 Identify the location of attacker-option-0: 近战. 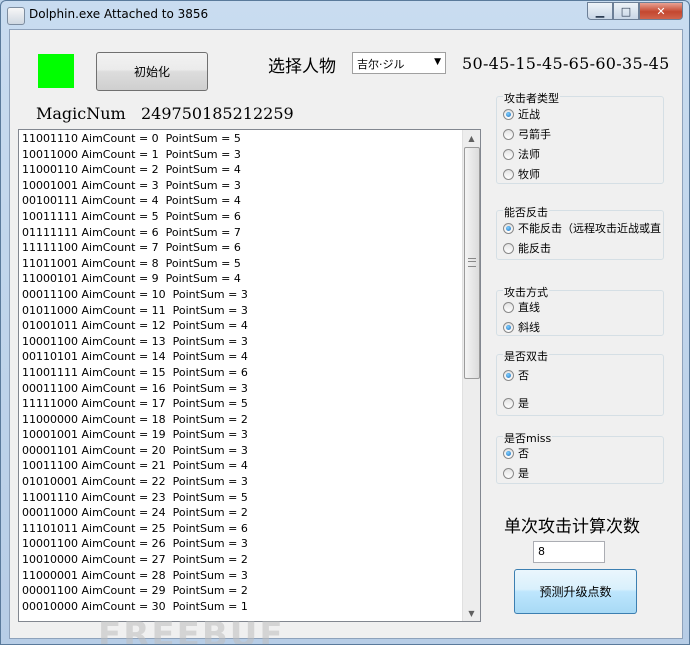
(521, 114).